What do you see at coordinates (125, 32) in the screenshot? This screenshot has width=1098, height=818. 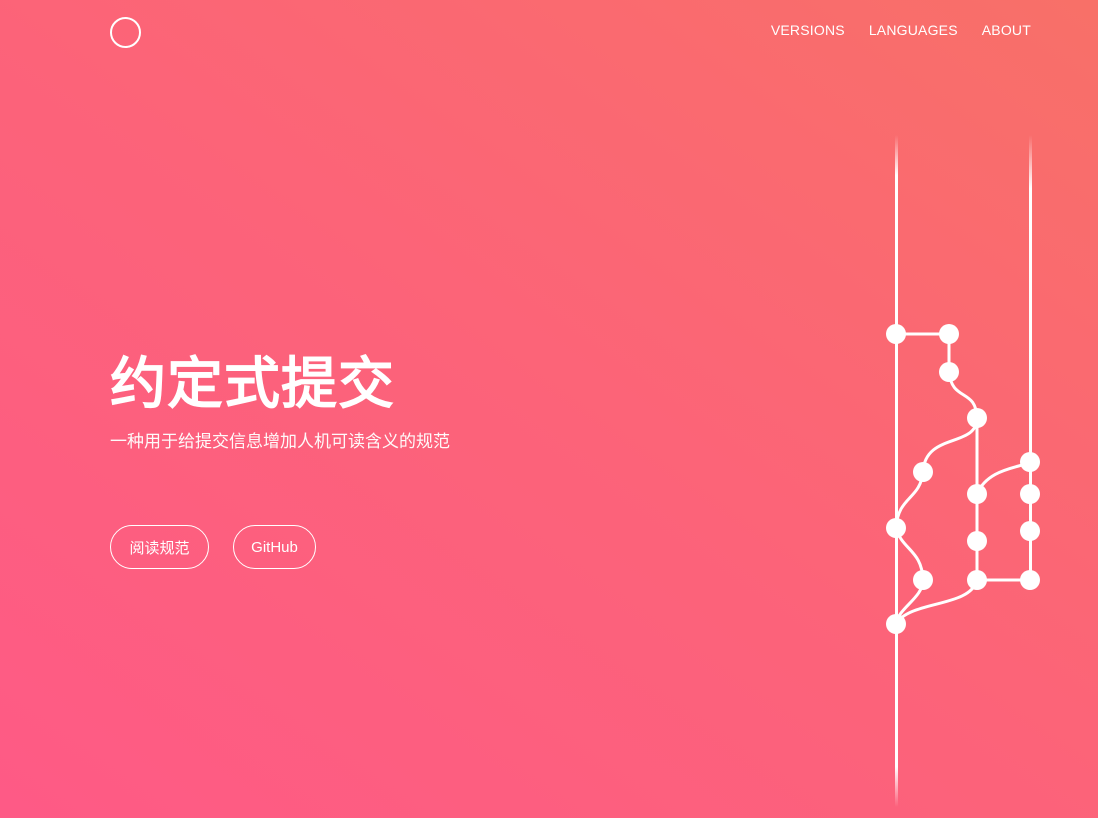 I see `circle-logo-icon` at bounding box center [125, 32].